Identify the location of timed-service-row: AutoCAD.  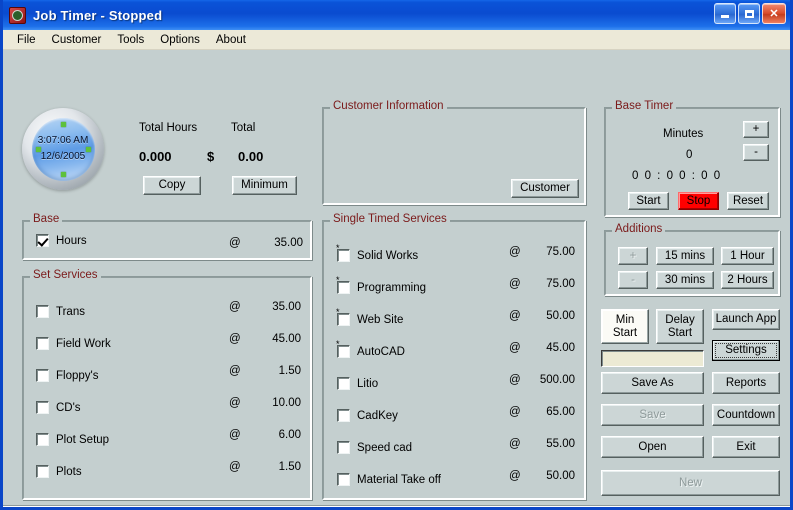
(371, 351).